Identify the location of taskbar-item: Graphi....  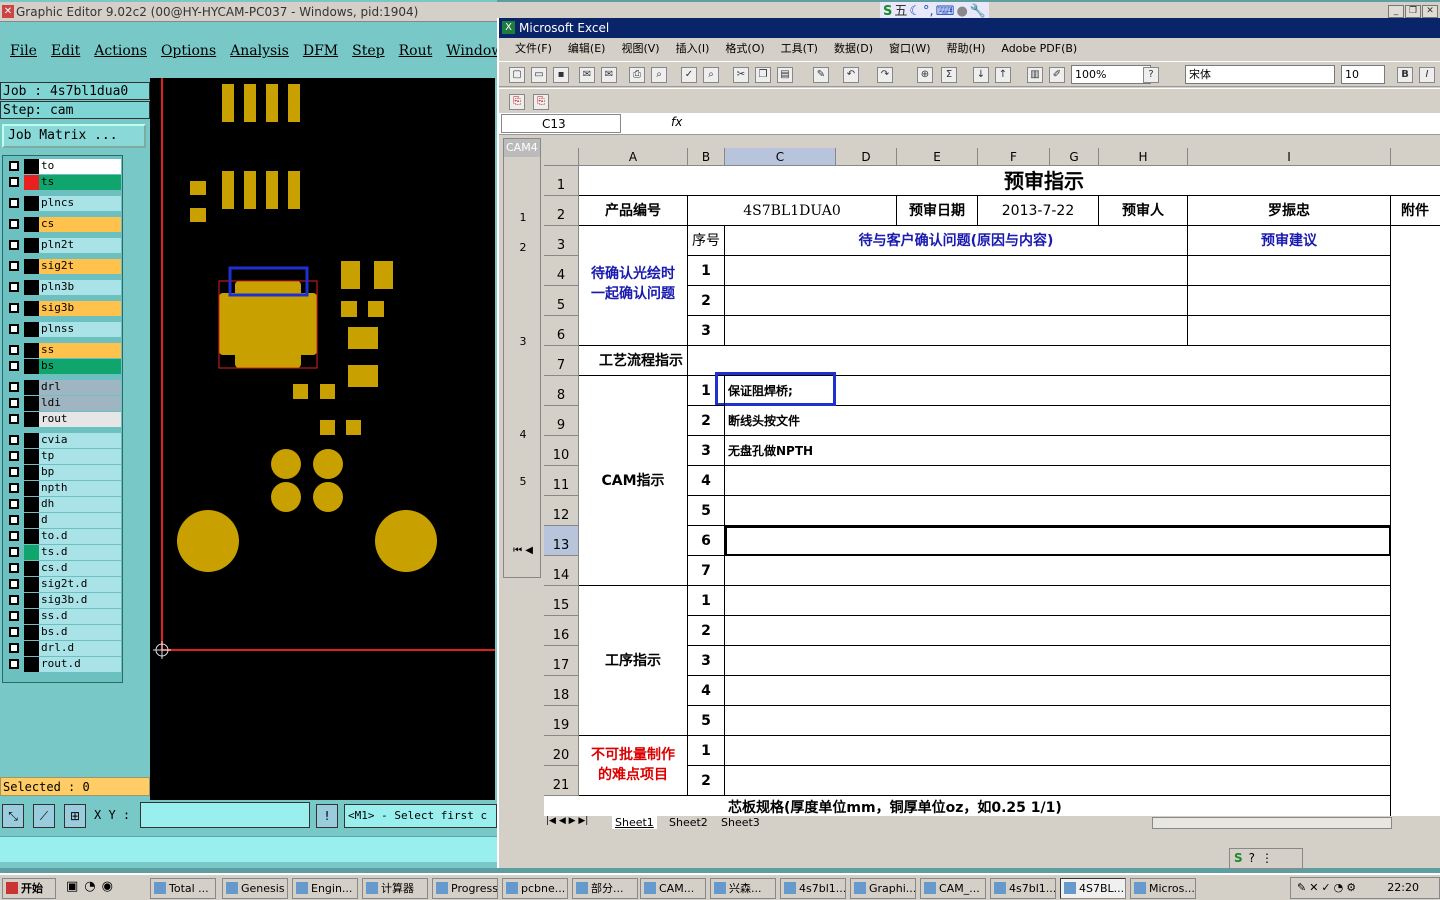
(883, 888).